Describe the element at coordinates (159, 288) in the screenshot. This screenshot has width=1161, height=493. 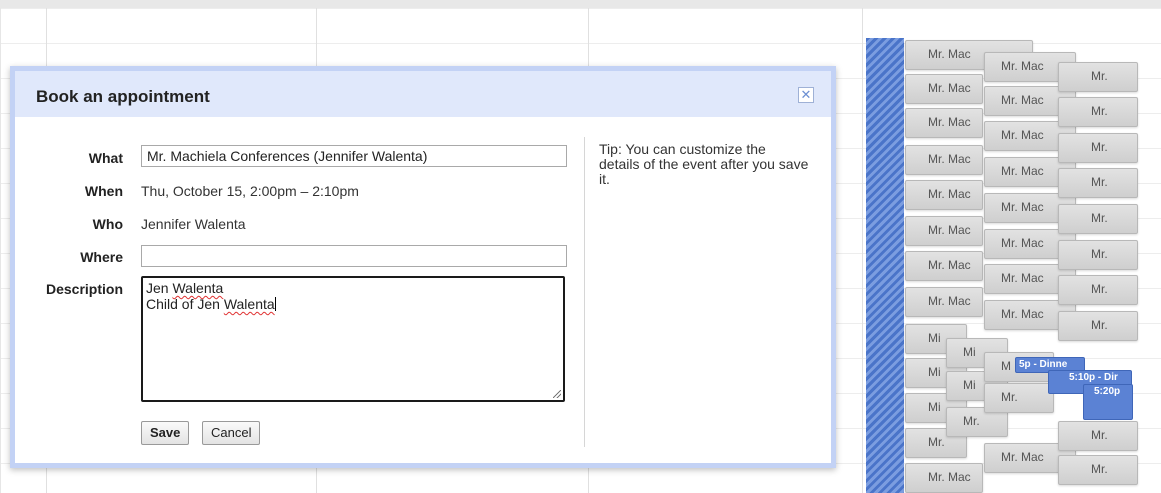
I see `description-text: Jen` at that location.